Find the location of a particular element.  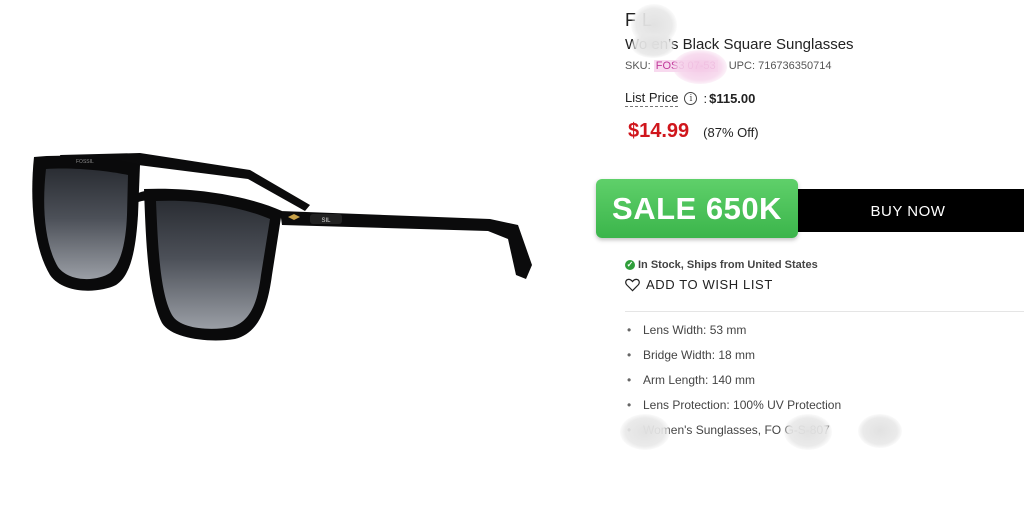

sku-label: SKU: is located at coordinates (638, 66).